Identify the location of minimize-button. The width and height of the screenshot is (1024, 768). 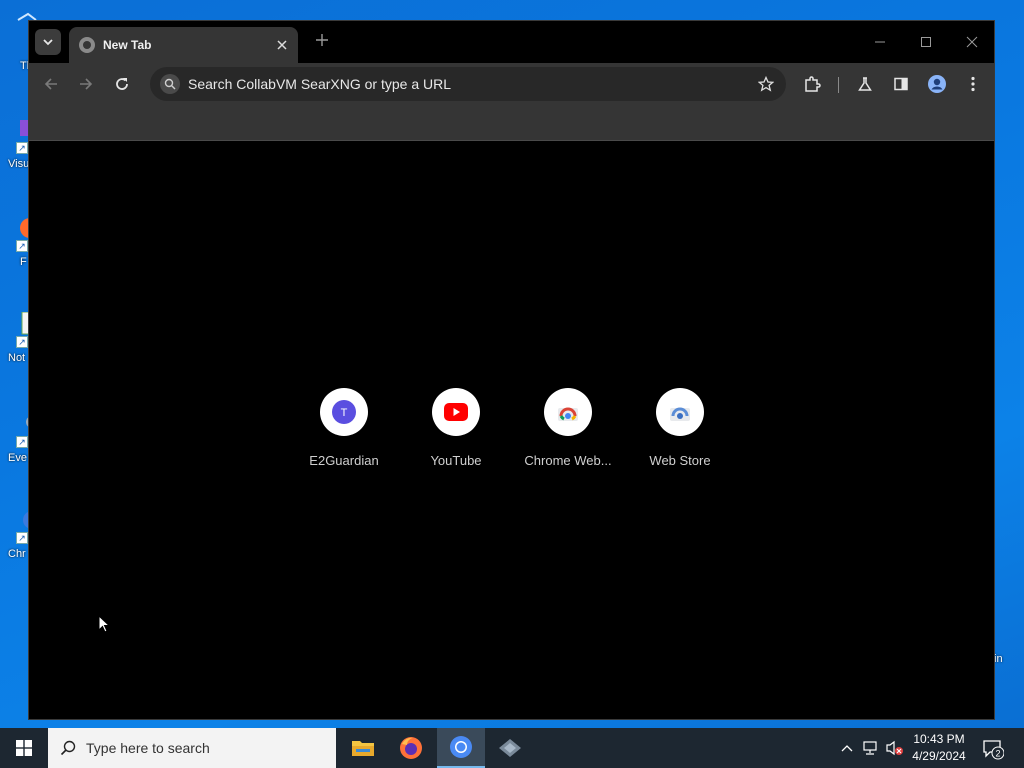
(880, 42).